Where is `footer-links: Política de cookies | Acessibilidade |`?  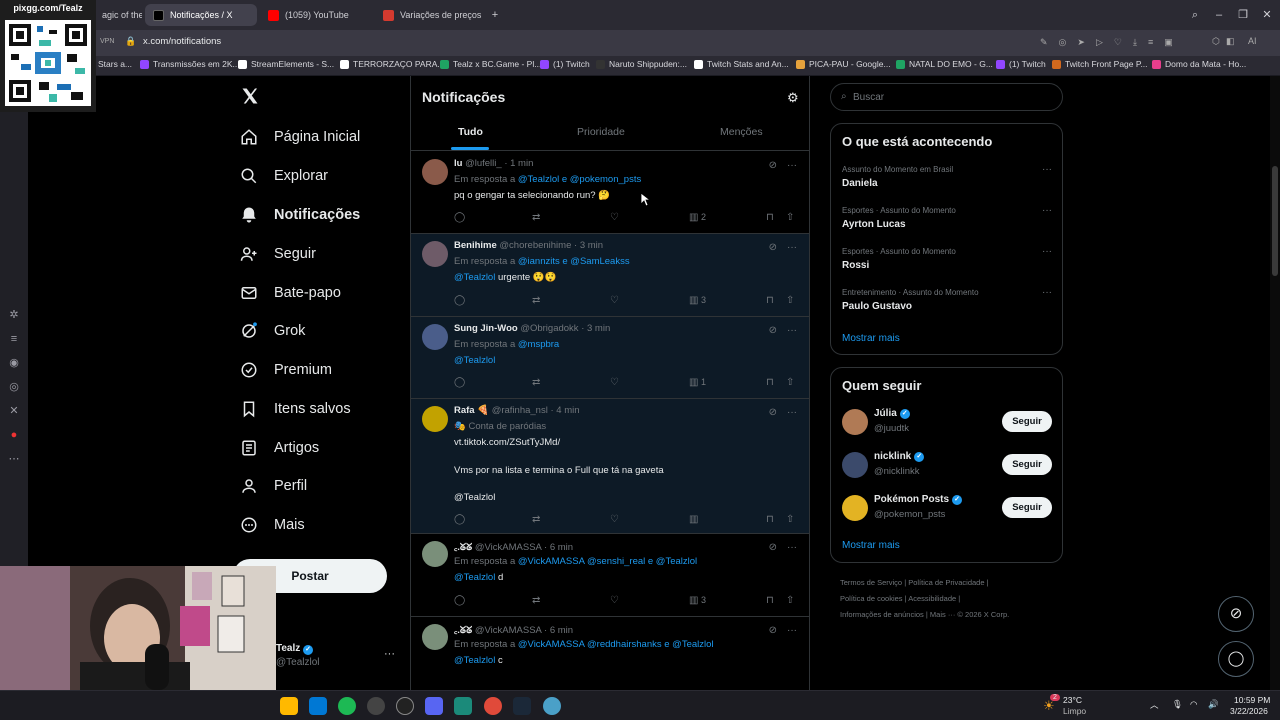 footer-links: Política de cookies | Acessibilidade | is located at coordinates (900, 598).